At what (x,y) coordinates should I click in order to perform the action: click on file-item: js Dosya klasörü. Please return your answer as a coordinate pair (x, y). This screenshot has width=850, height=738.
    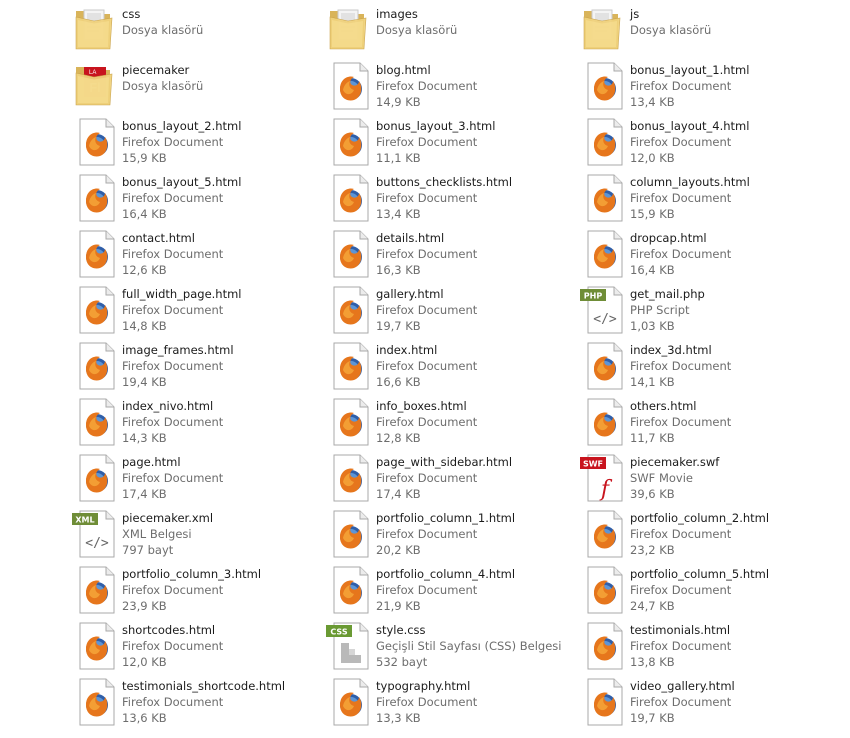
    Looking at the image, I should click on (700, 29).